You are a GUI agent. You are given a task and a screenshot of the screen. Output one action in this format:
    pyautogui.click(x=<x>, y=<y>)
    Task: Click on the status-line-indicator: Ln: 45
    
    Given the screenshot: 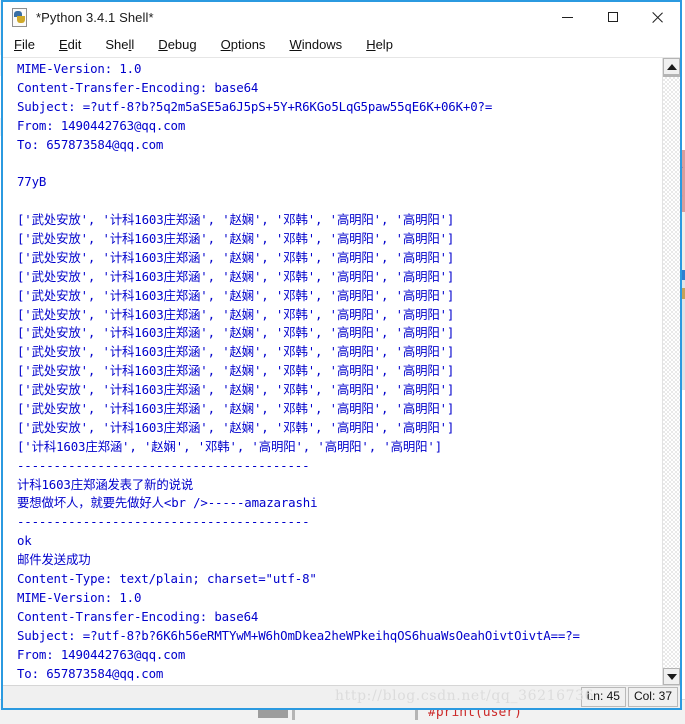 What is the action you would take?
    pyautogui.click(x=603, y=697)
    